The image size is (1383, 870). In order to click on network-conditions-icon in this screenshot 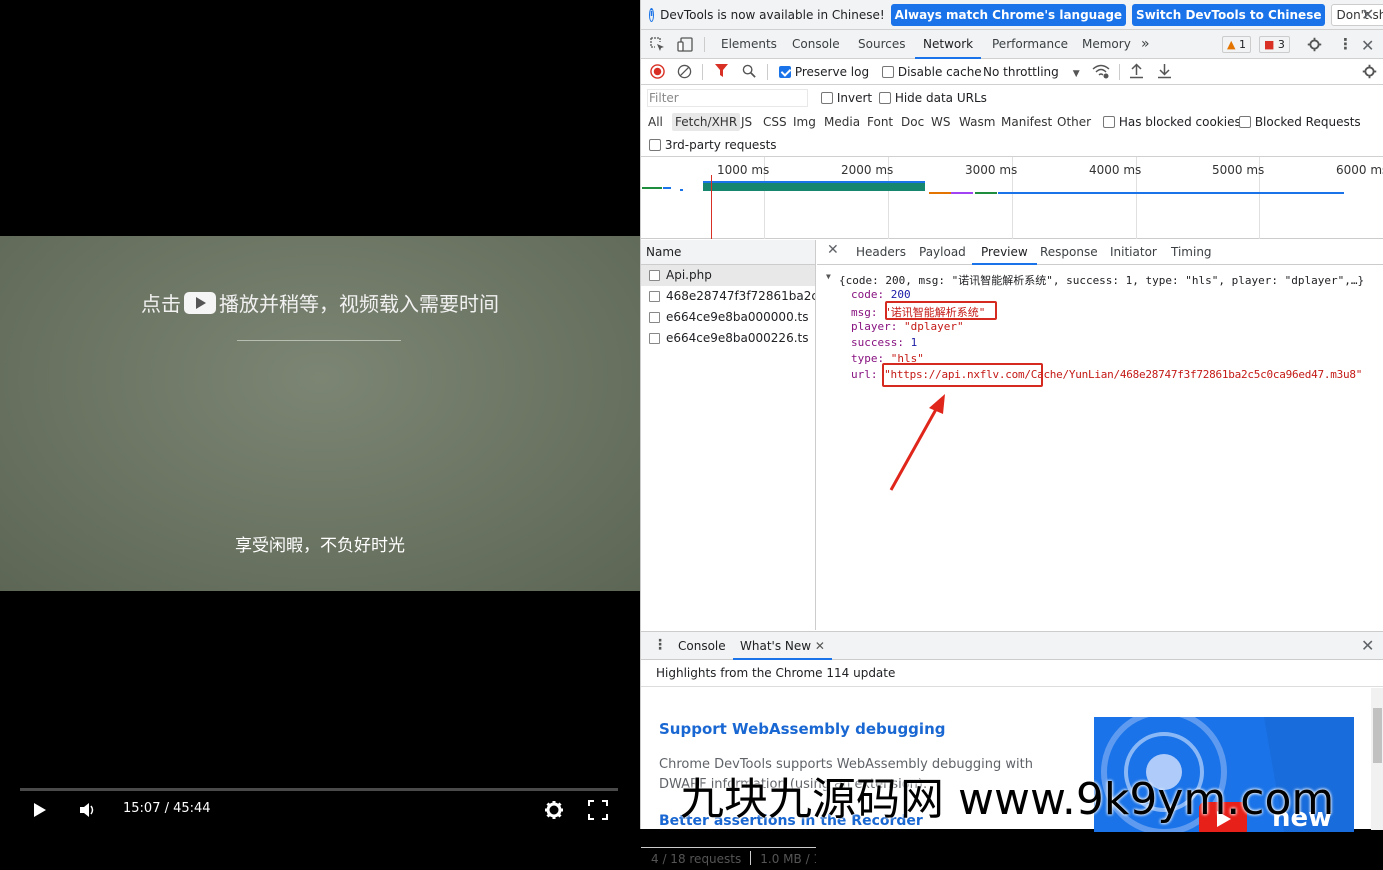, I will do `click(1101, 71)`.